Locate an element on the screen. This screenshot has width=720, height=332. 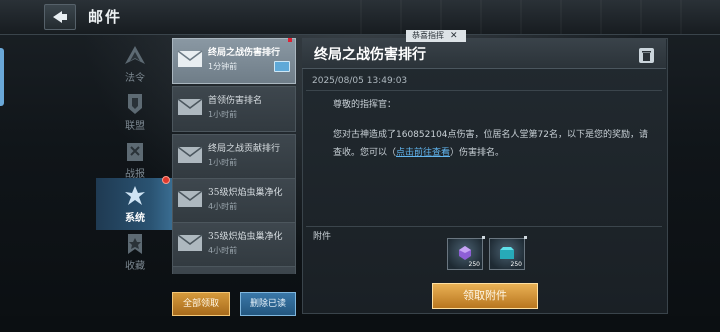
back-arrow-icon is located at coordinates (60, 17).